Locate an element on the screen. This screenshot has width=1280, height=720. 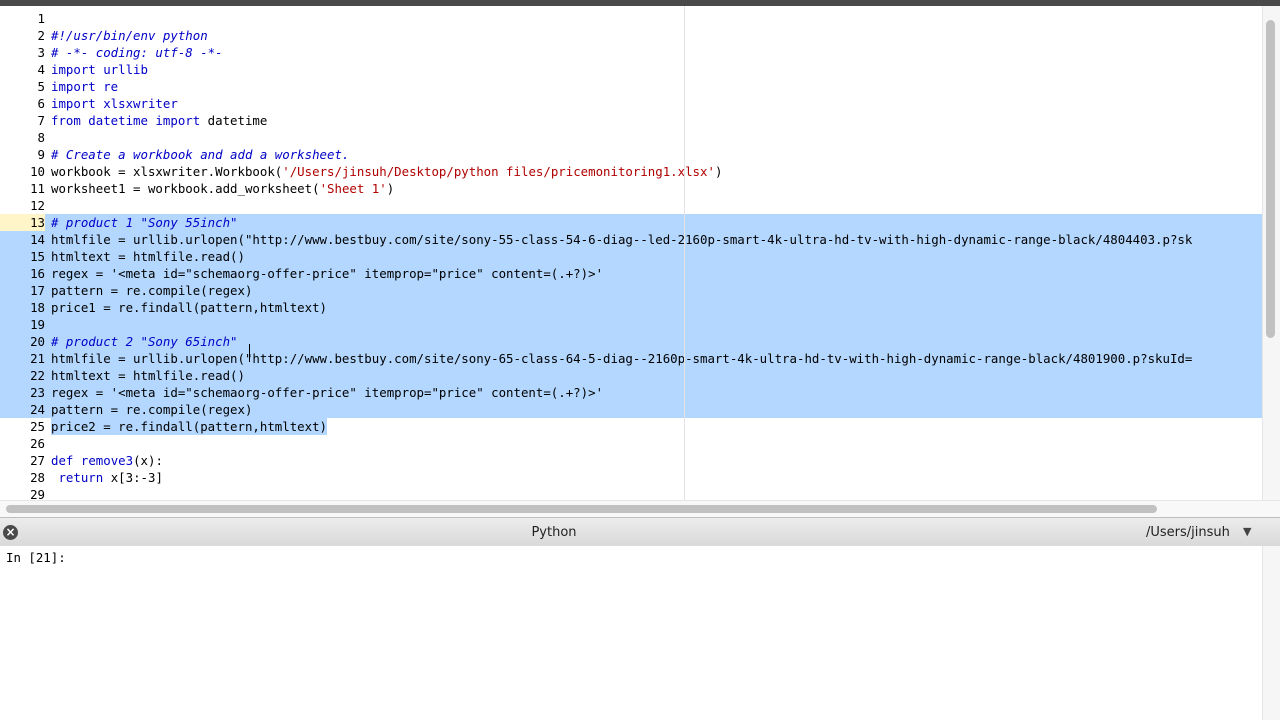
line-number: 3 is located at coordinates (41, 52).